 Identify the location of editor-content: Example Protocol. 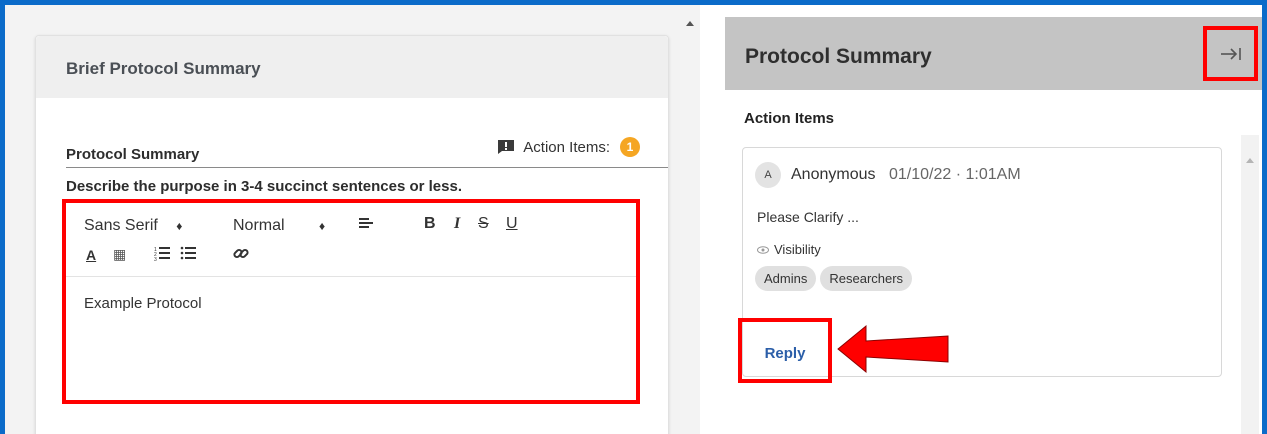
(143, 303).